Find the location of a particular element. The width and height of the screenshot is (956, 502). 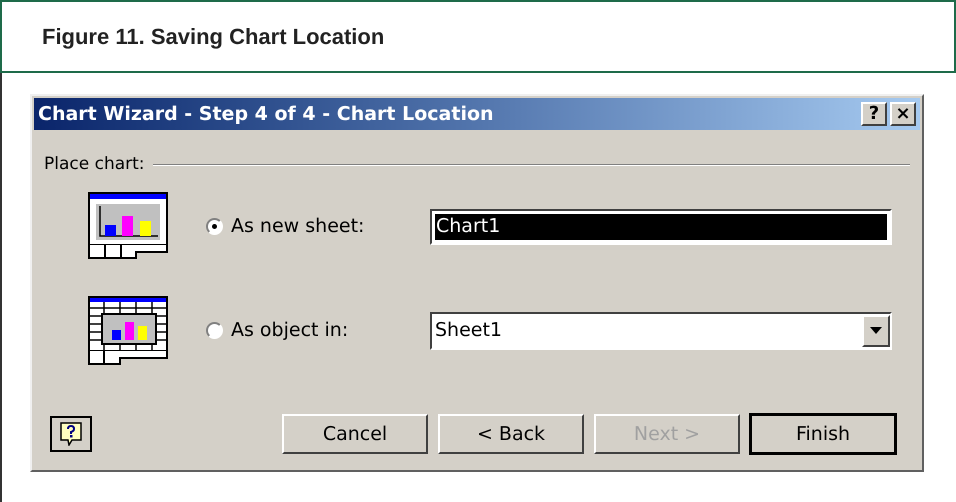

embedded-chart-icon is located at coordinates (129, 331).